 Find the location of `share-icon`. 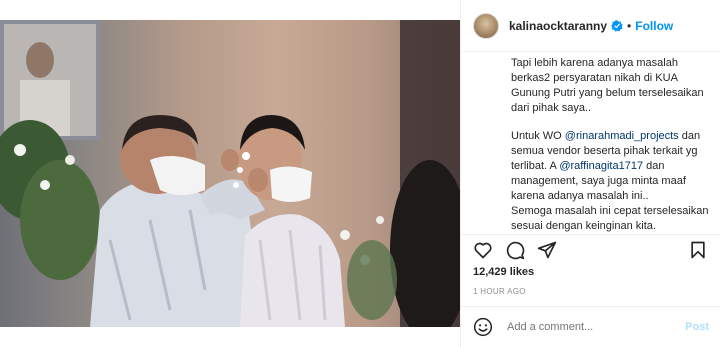

share-icon is located at coordinates (547, 250).